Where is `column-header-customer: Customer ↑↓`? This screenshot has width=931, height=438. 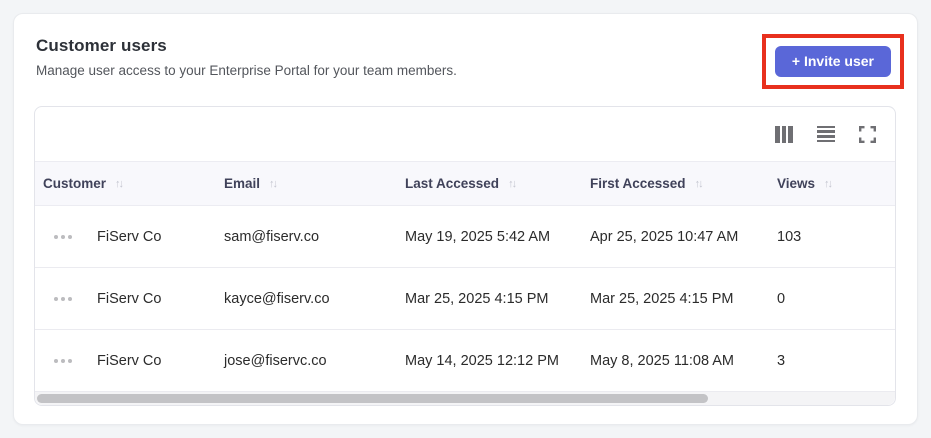
column-header-customer: Customer ↑↓ is located at coordinates (129, 183).